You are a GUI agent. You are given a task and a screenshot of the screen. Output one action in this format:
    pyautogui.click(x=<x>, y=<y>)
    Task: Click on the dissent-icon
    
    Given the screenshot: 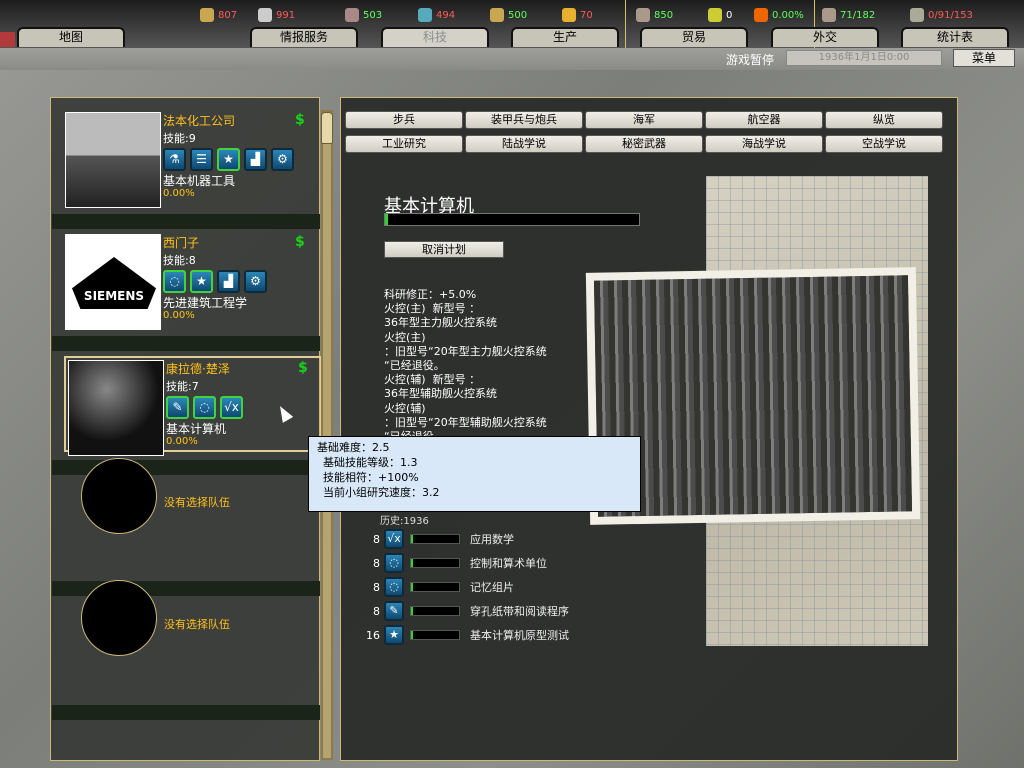 What is the action you would take?
    pyautogui.click(x=761, y=15)
    